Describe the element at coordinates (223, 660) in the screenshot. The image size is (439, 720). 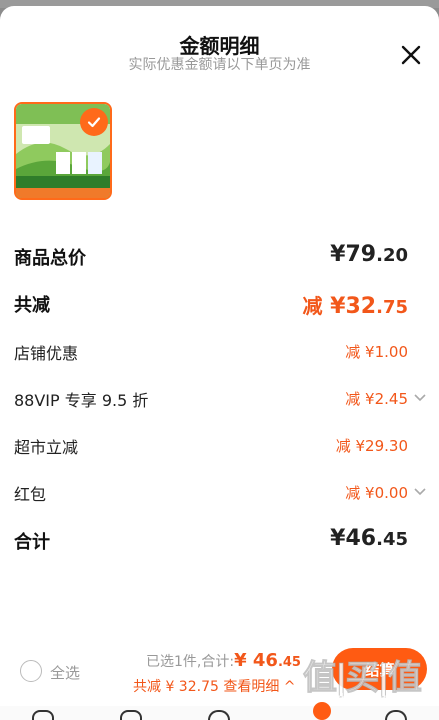
I see `selected-summary: 已选1件,合计:¥ 46.45` at that location.